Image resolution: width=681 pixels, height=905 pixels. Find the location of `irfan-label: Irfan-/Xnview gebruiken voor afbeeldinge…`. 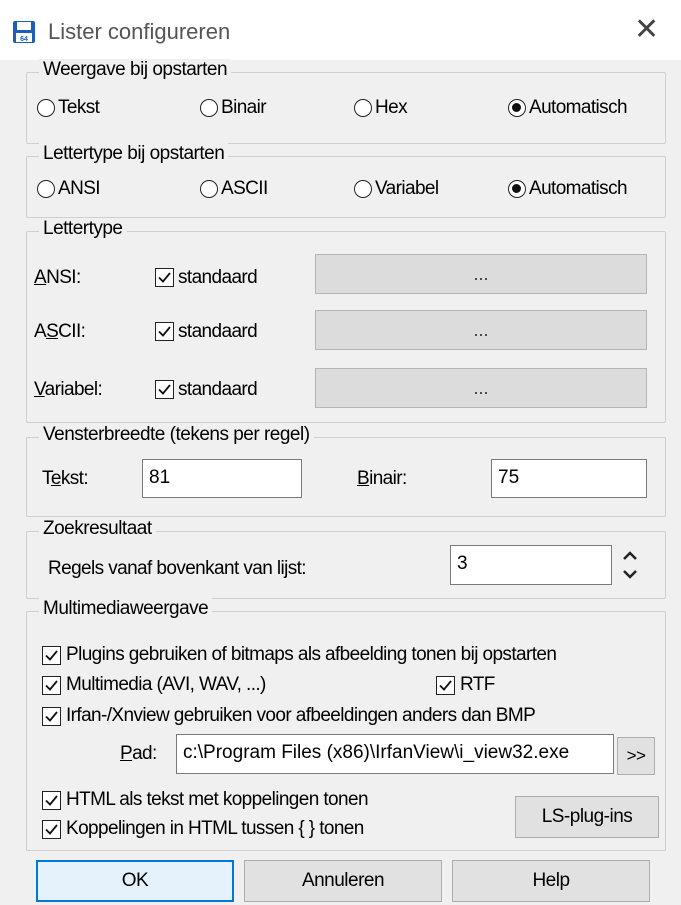

irfan-label: Irfan-/Xnview gebruiken voor afbeeldinge… is located at coordinates (301, 715).